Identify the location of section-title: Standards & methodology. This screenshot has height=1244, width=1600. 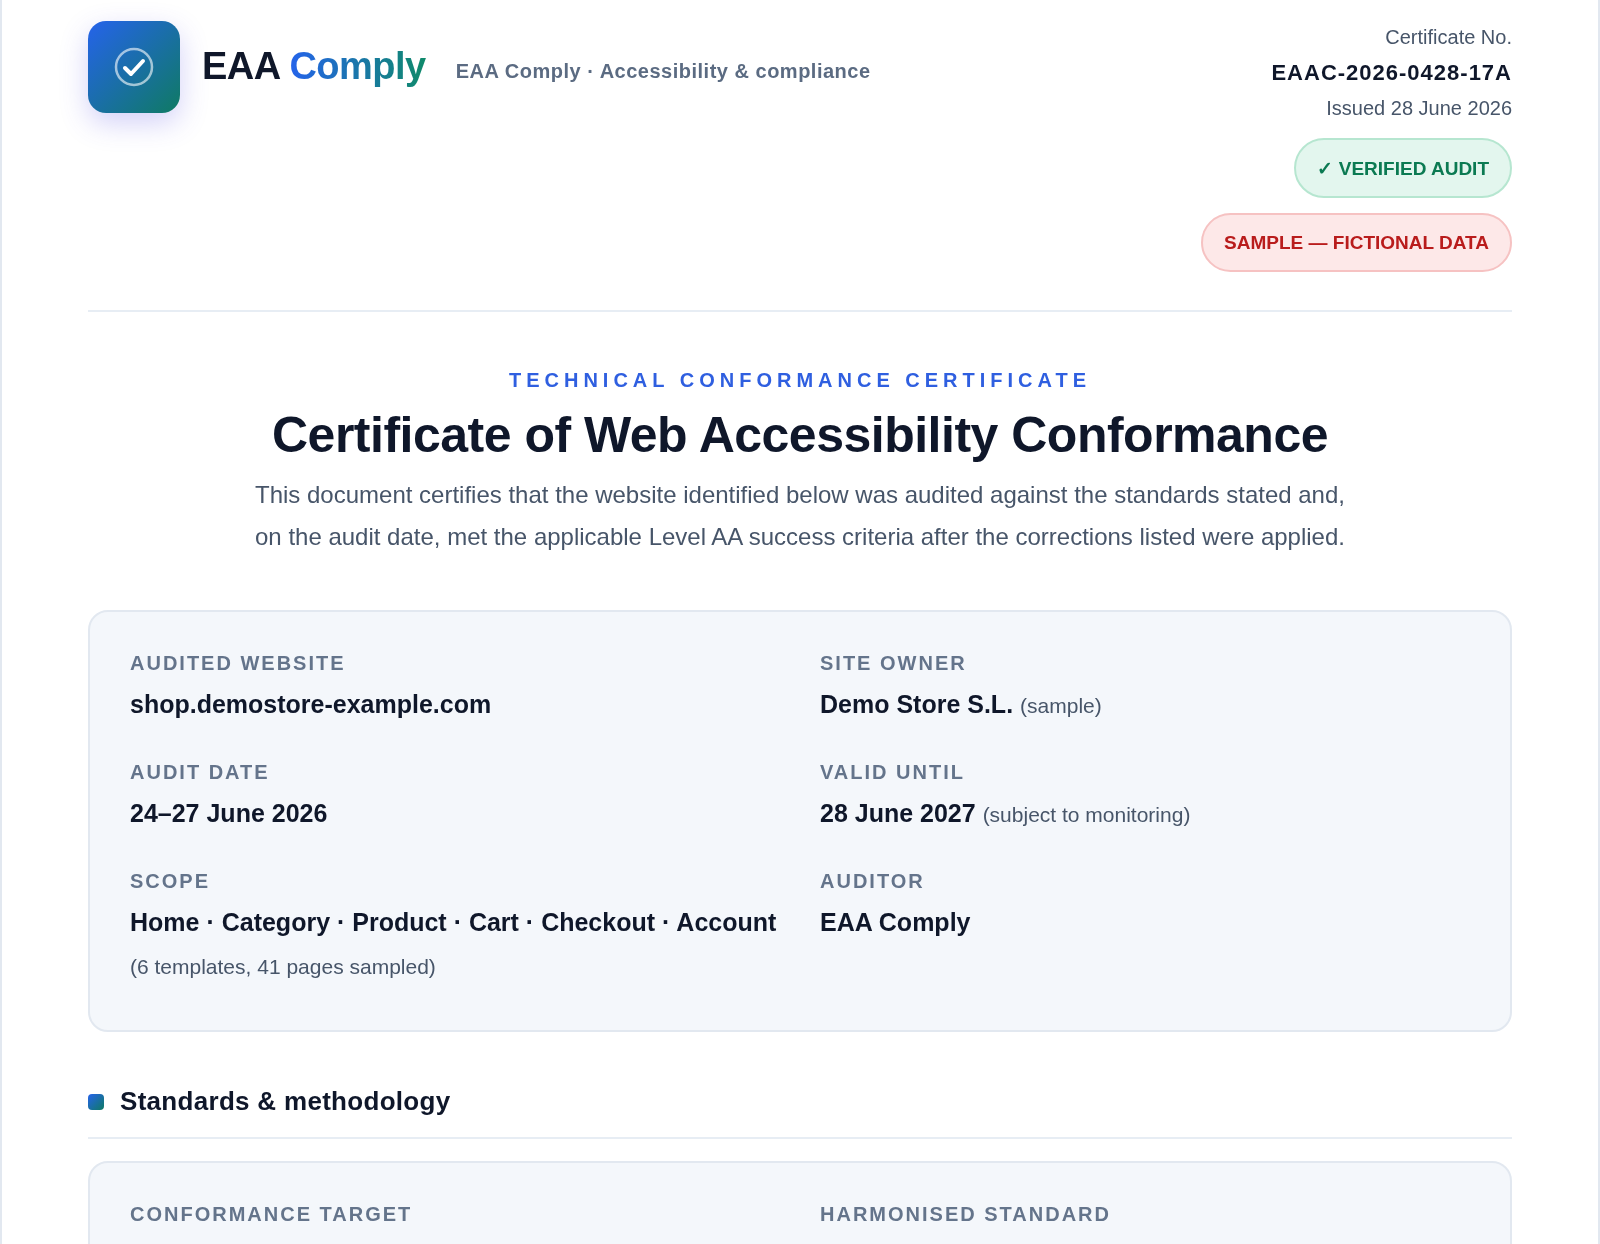
(285, 1101).